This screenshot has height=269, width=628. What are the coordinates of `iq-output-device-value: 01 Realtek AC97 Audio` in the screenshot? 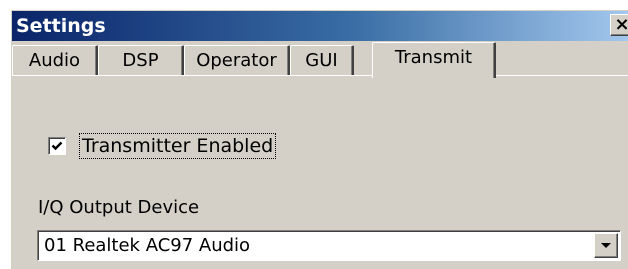 It's located at (147, 245).